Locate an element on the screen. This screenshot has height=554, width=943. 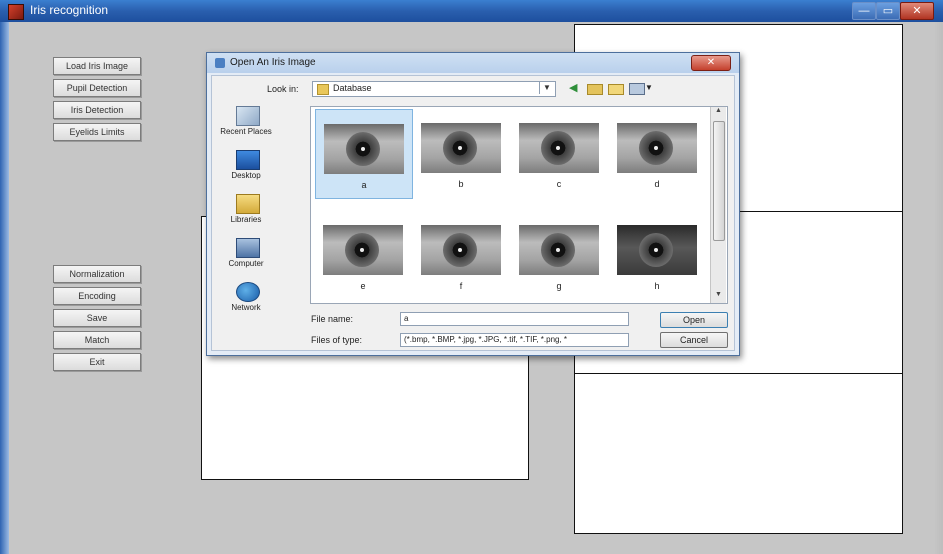
folder-icon is located at coordinates (323, 89).